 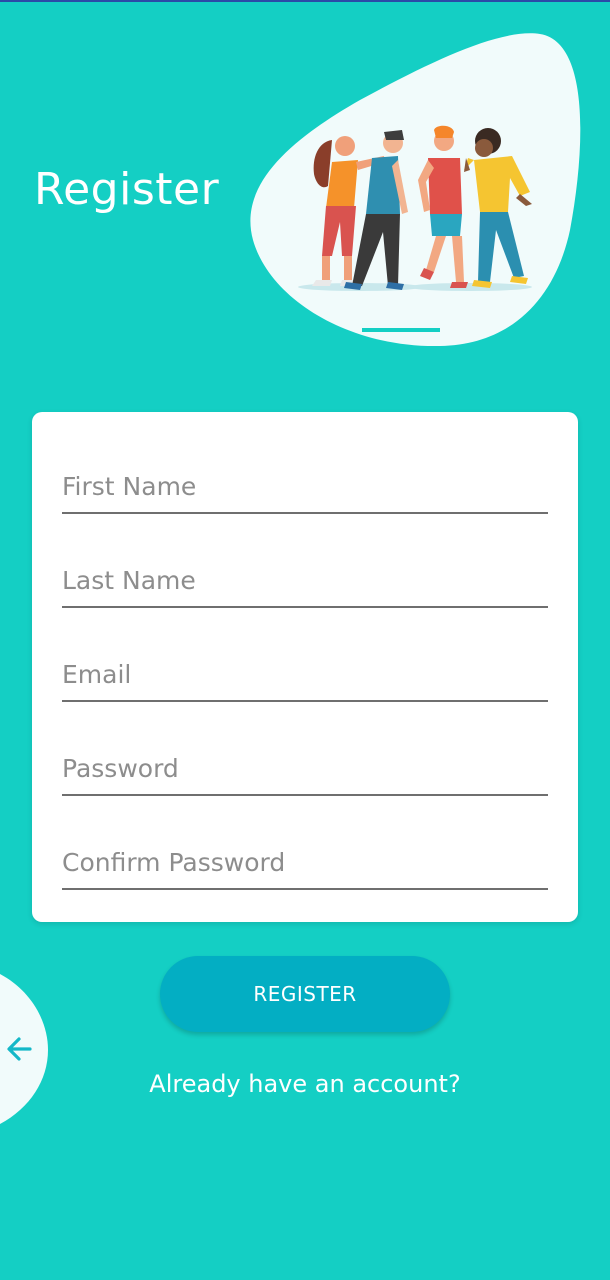 I want to click on register-button: REGISTER, so click(x=305, y=994).